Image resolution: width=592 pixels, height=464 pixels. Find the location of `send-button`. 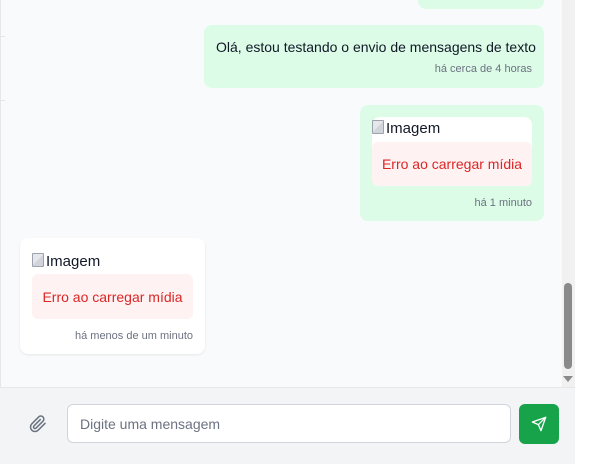

send-button is located at coordinates (539, 424).